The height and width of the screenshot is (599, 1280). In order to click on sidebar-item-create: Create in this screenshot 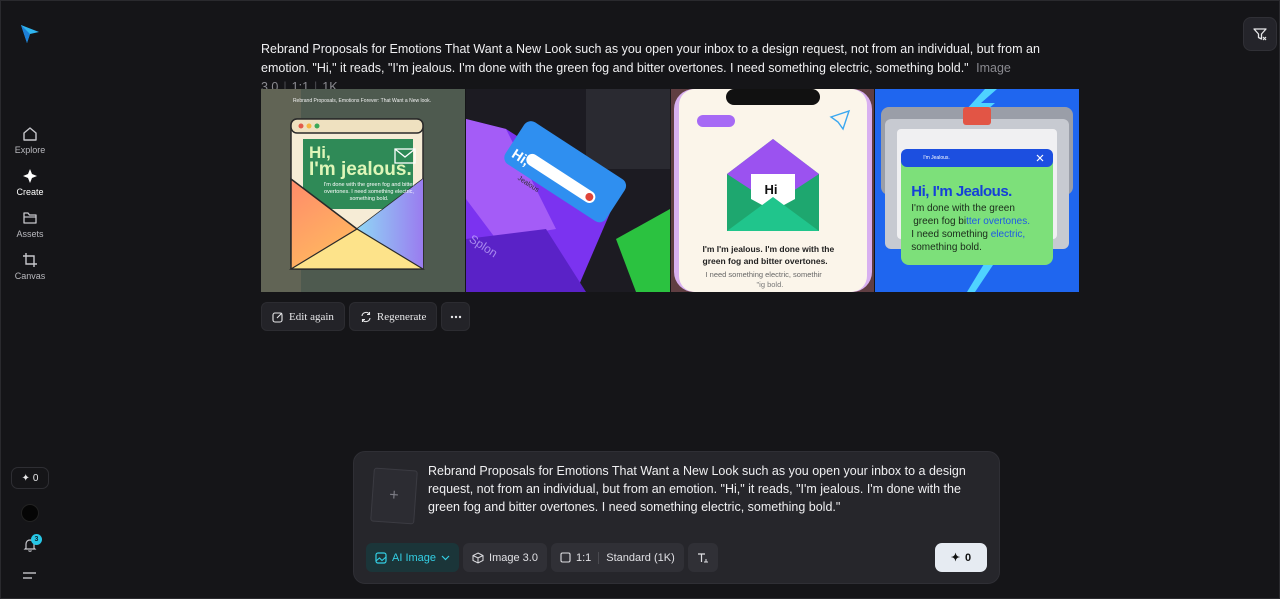, I will do `click(30, 182)`.